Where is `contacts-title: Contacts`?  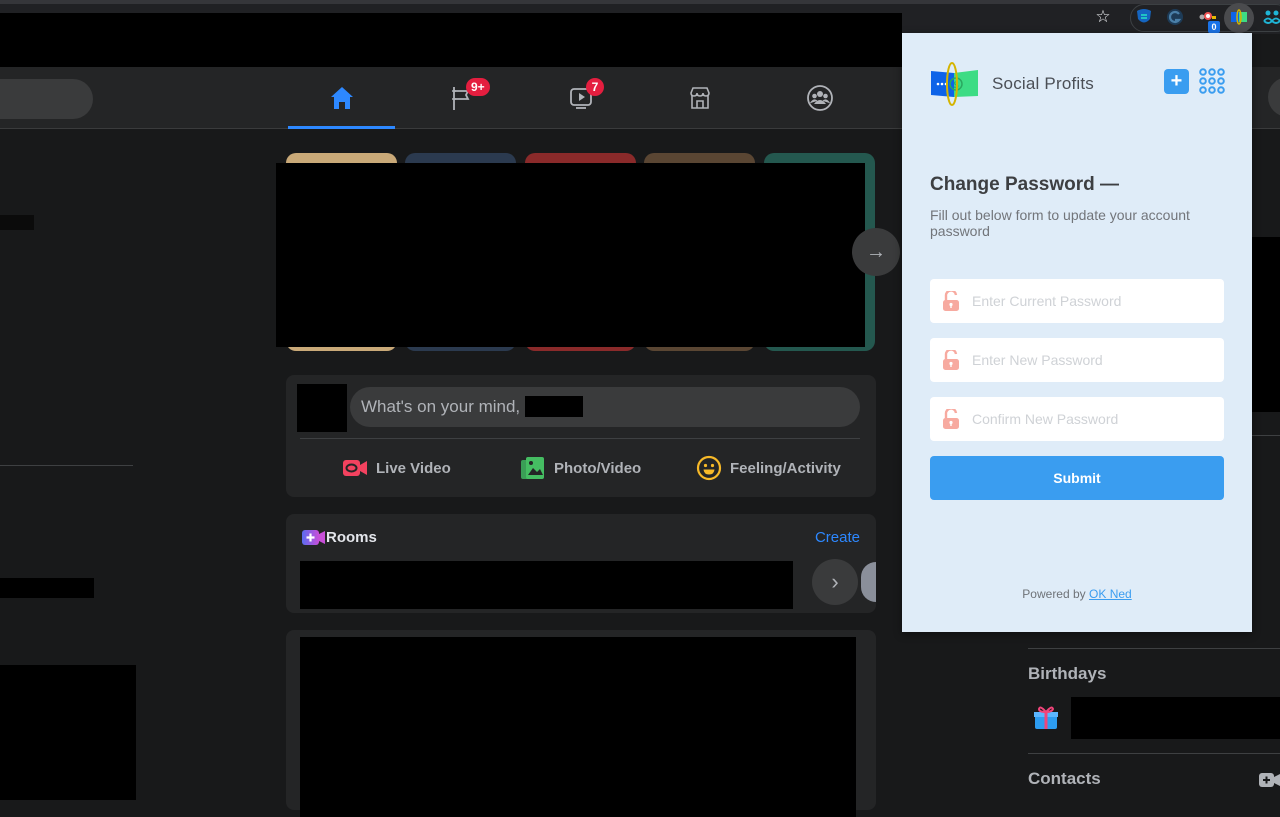
contacts-title: Contacts is located at coordinates (1064, 778).